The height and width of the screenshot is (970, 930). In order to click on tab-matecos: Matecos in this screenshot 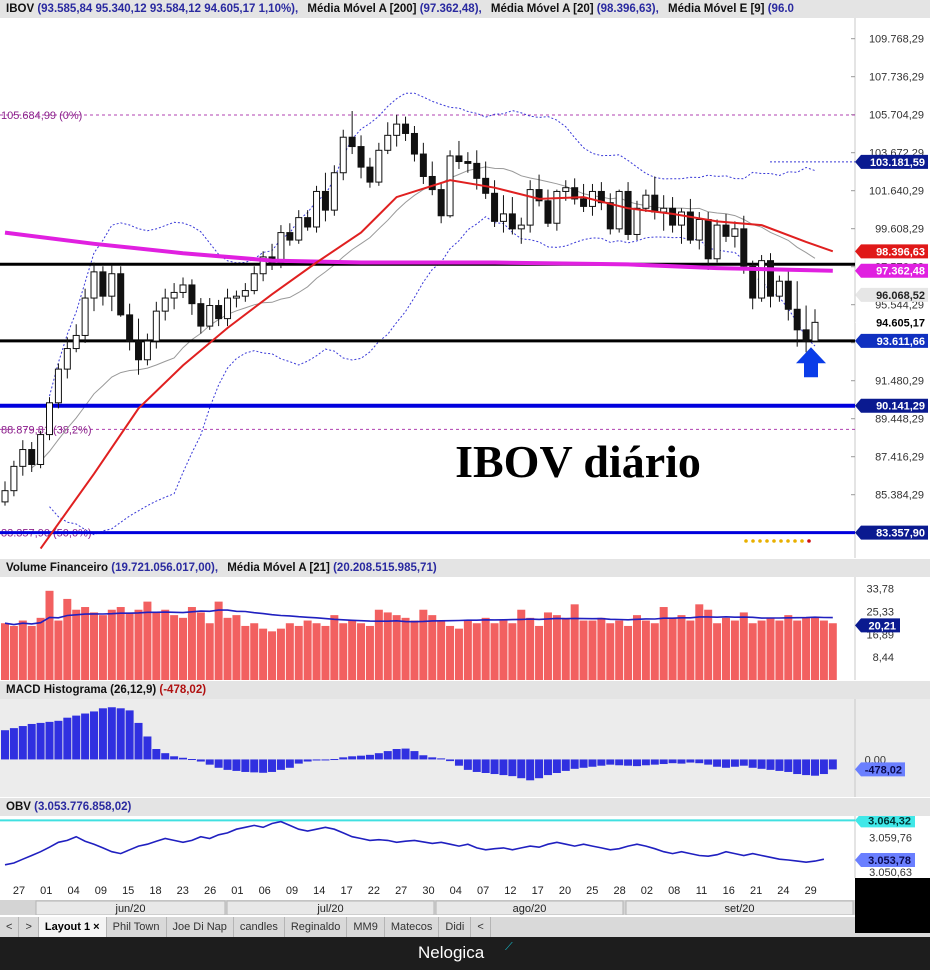, I will do `click(412, 927)`.